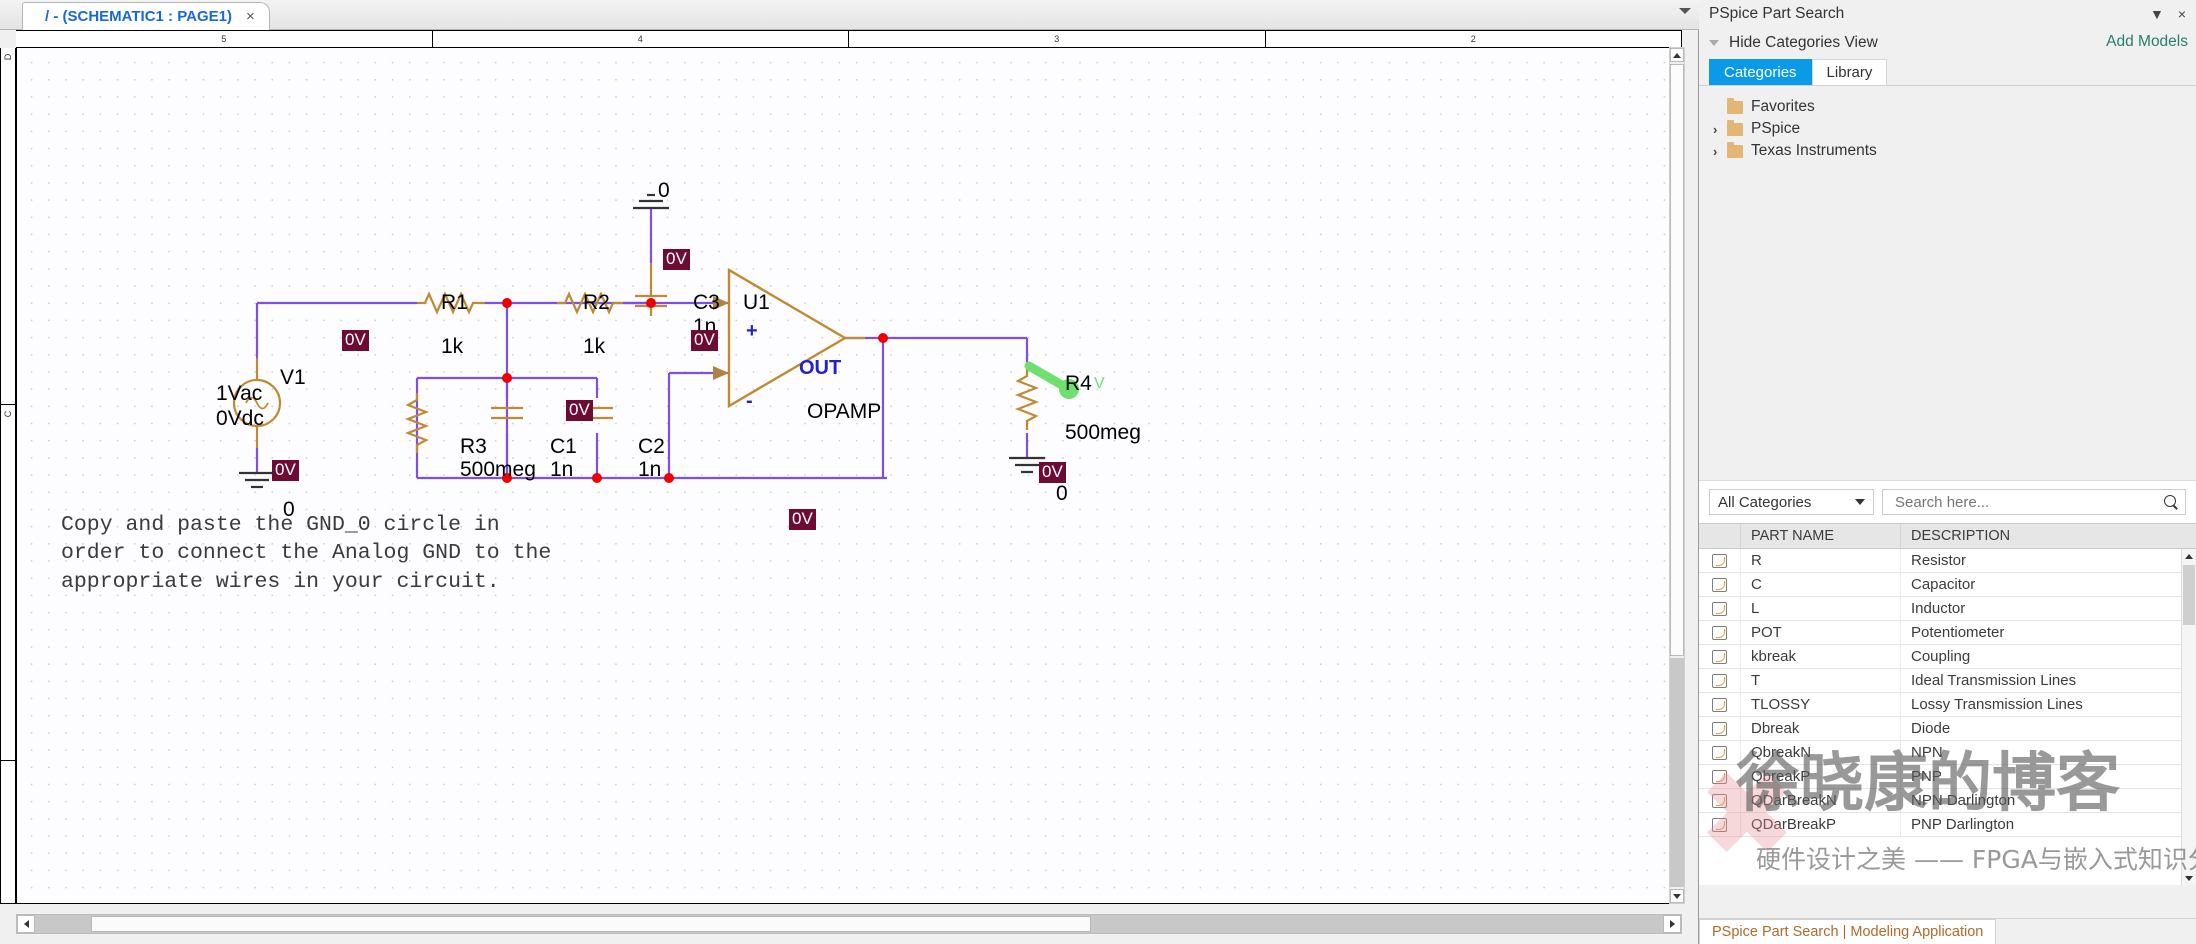  I want to click on component-label: 0, so click(664, 190).